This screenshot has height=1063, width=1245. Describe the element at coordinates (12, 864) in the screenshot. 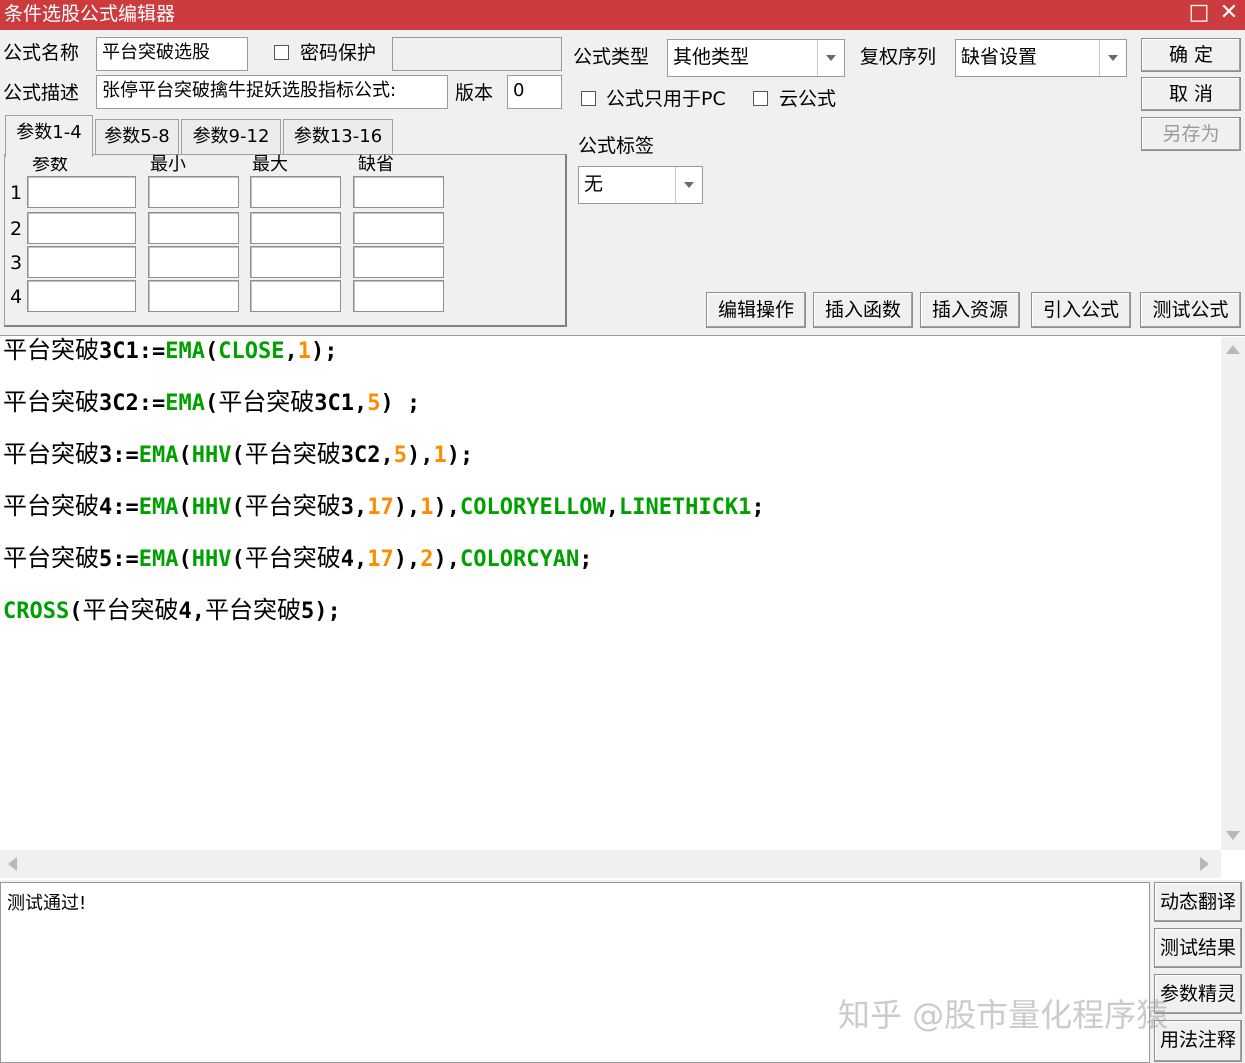

I see `scroll-left-icon` at that location.